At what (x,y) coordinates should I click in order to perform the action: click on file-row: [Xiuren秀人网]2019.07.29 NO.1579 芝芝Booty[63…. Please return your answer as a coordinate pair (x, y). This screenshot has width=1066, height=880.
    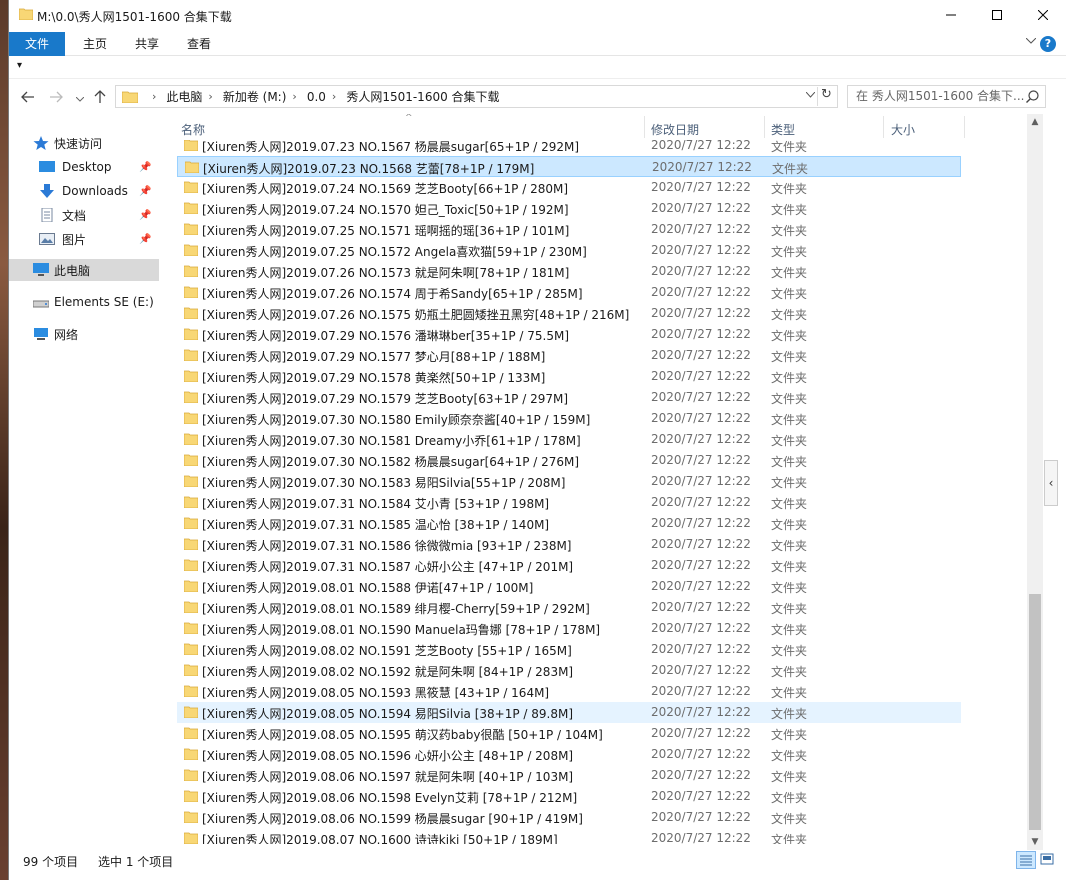
    Looking at the image, I should click on (569, 397).